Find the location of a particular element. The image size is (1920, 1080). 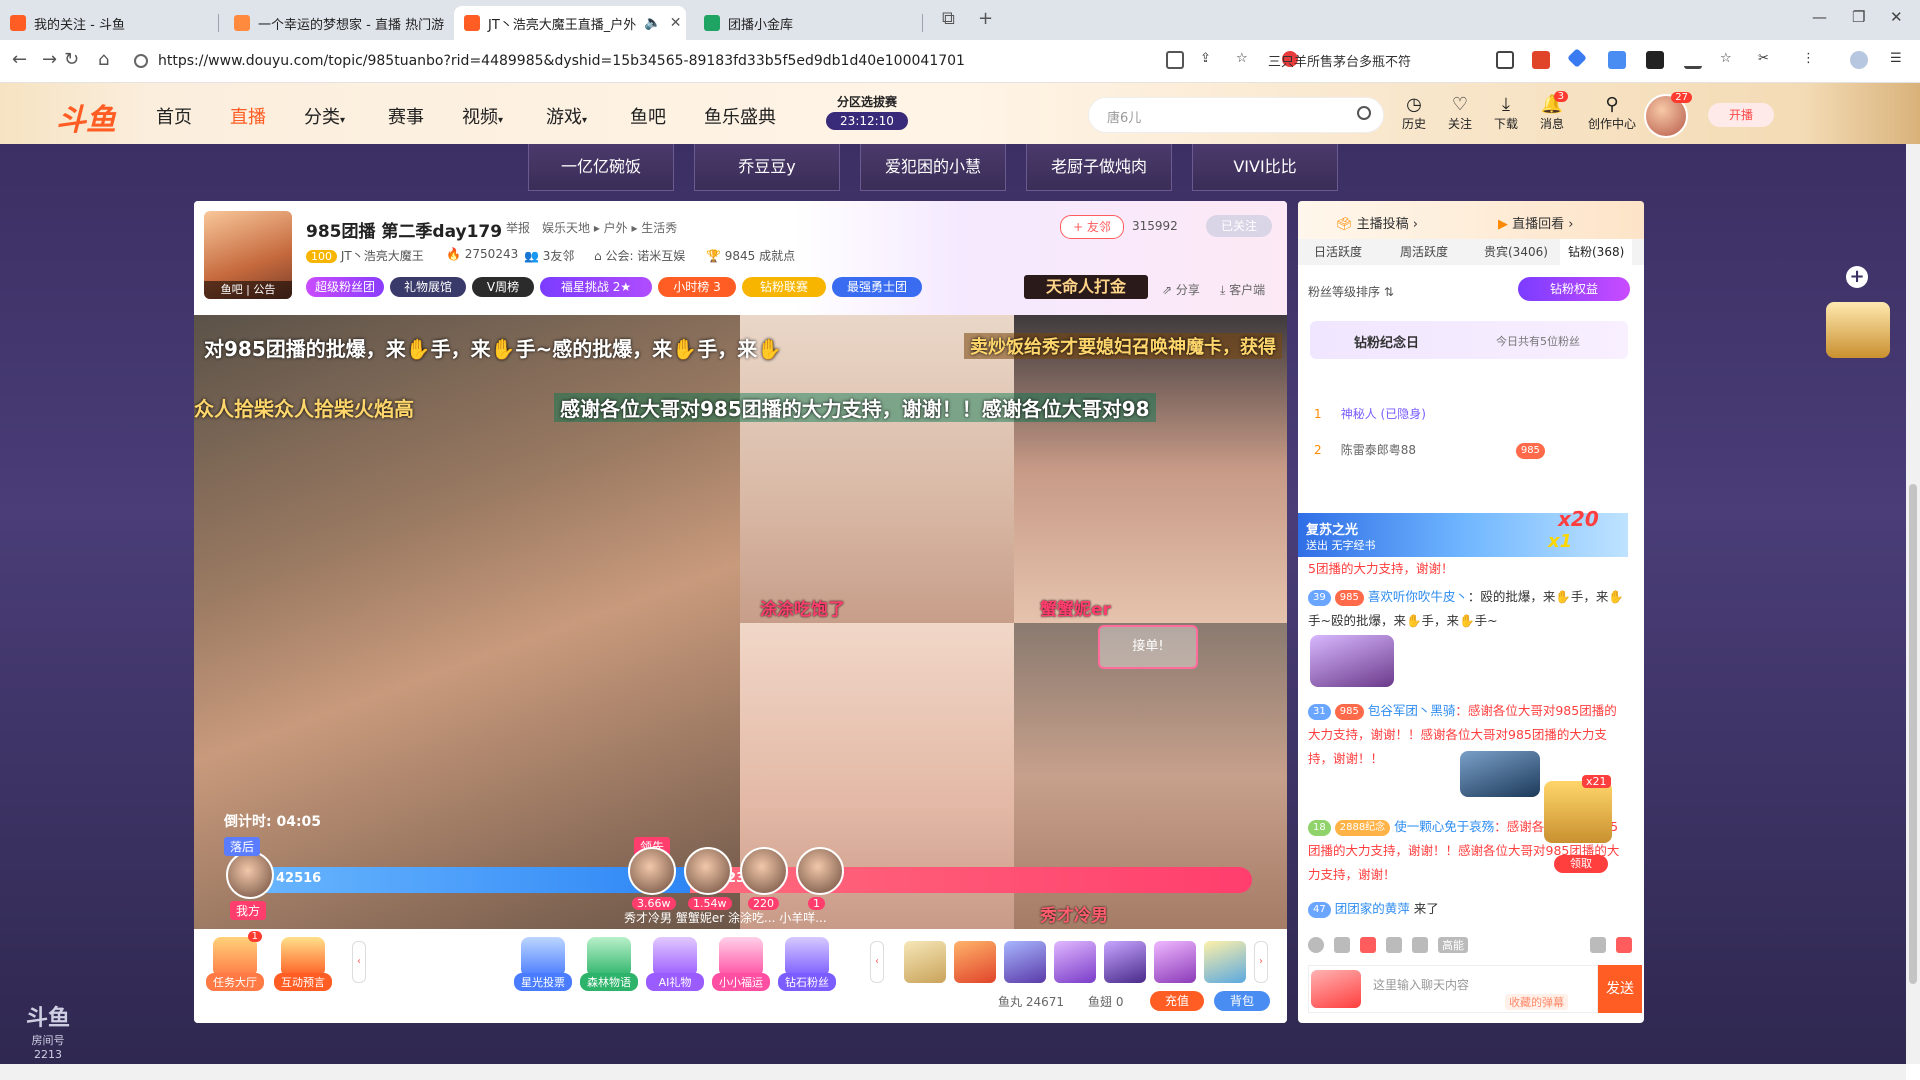

gift-warrior-icon is located at coordinates (1075, 962).